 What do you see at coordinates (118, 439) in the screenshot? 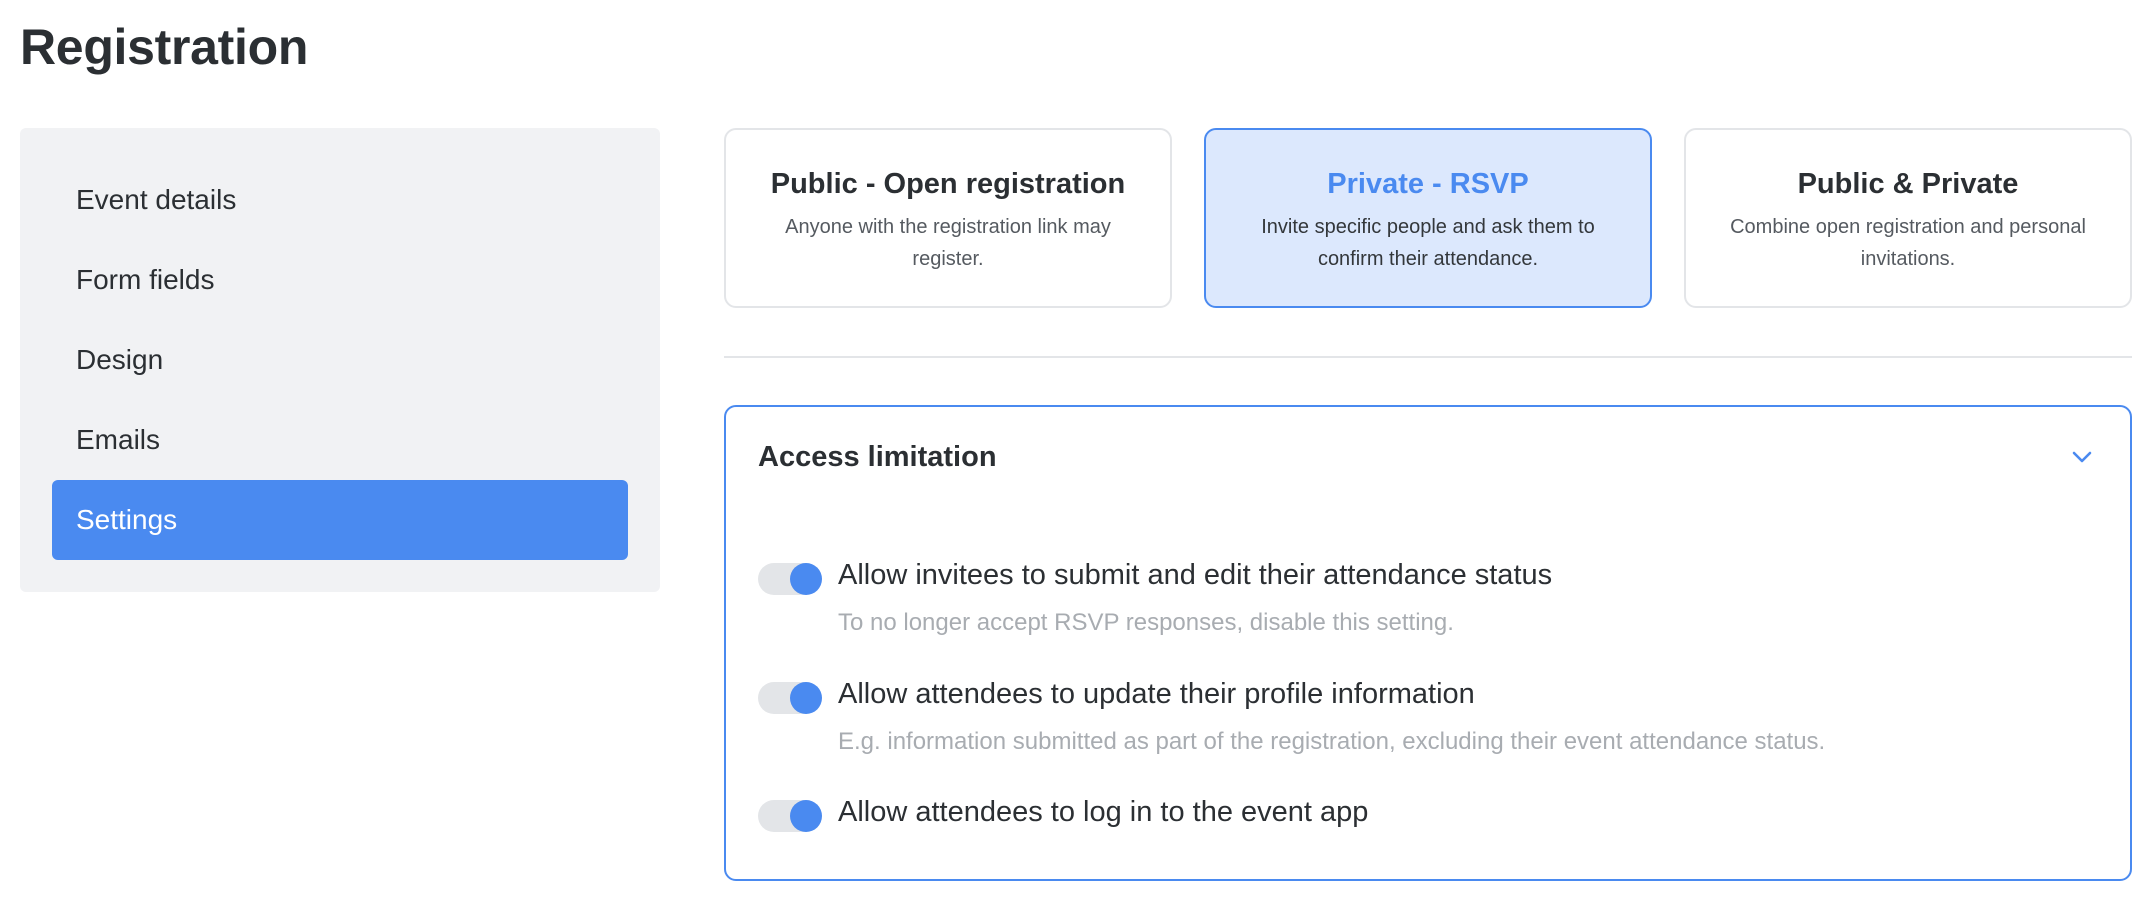
I see `sidebar-item-label: Emails` at bounding box center [118, 439].